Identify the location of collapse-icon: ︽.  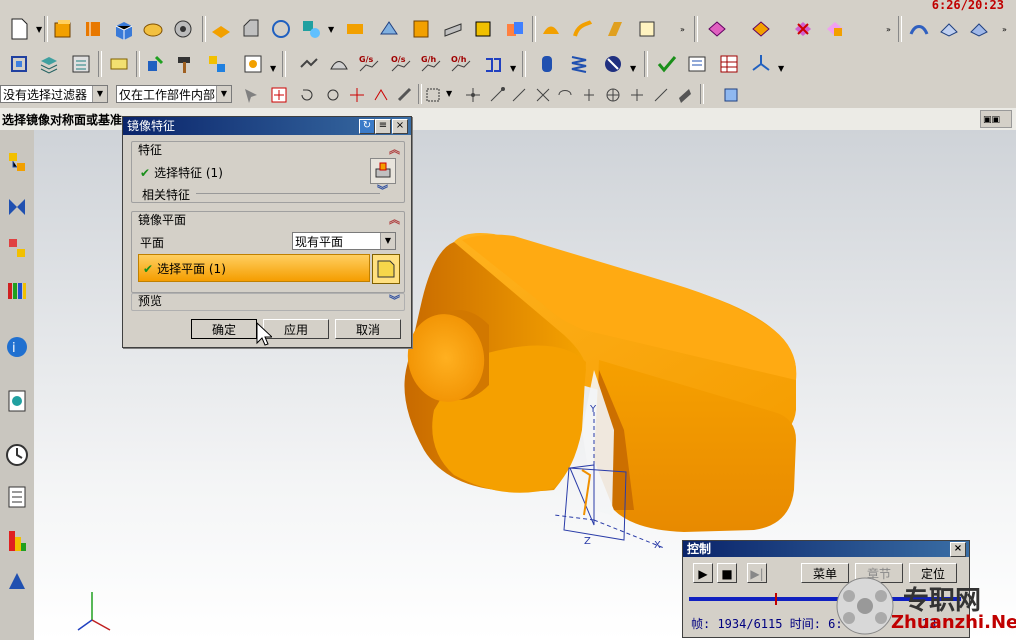
(394, 220).